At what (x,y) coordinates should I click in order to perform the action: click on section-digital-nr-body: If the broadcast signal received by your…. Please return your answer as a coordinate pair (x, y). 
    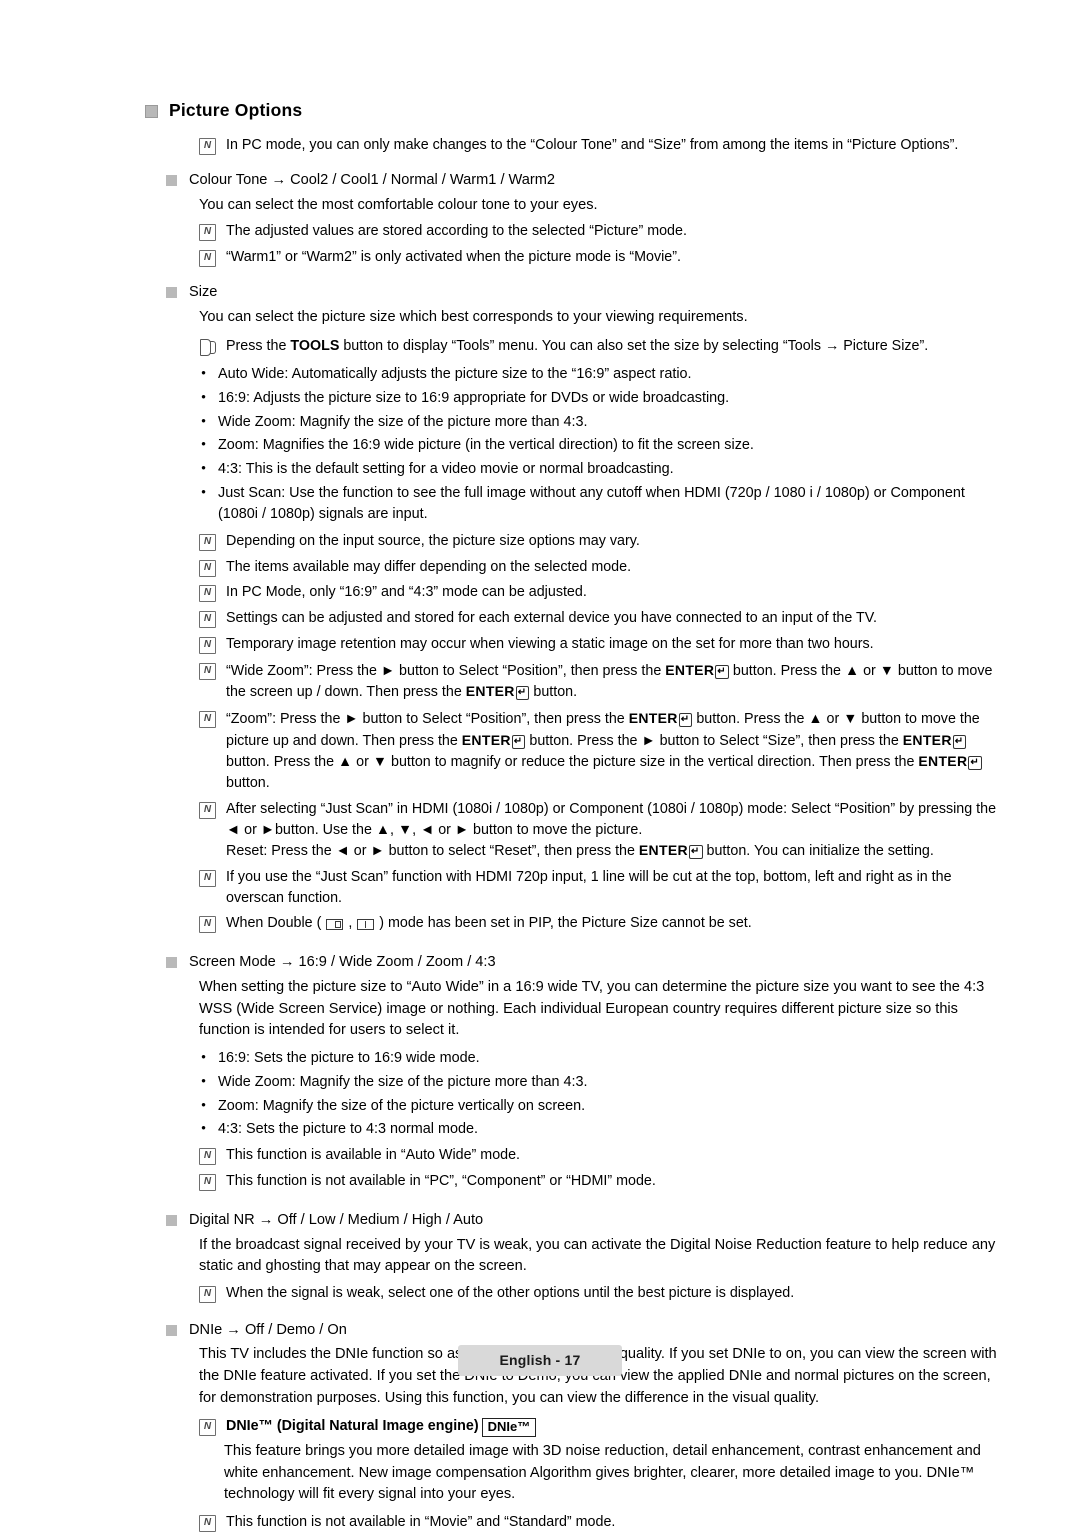
    Looking at the image, I should click on (597, 1255).